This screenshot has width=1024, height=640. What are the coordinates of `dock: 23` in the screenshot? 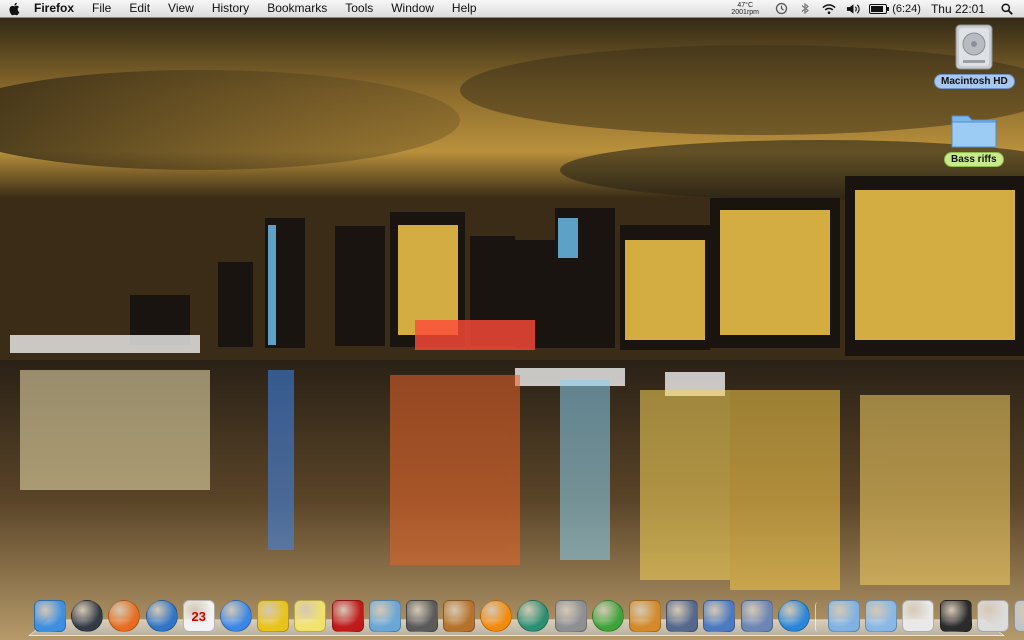 It's located at (526, 616).